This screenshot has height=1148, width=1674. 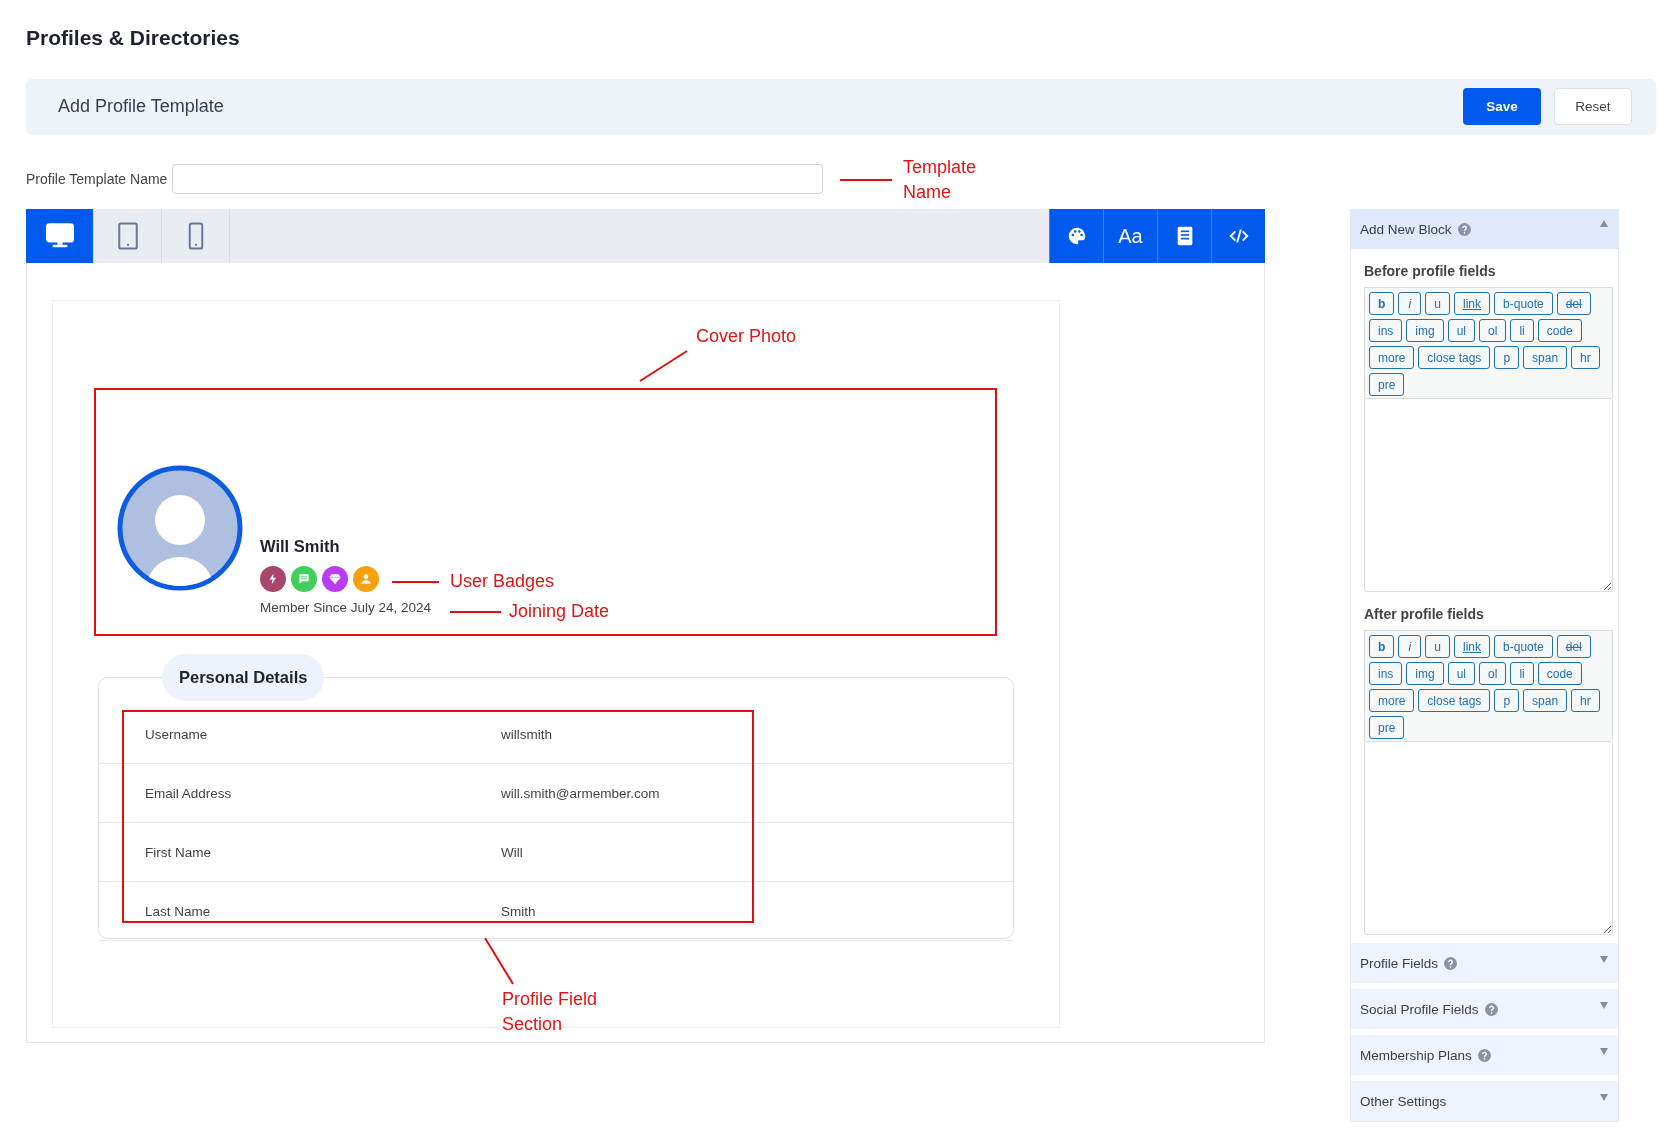 I want to click on annotation-label: User Badges, so click(x=502, y=581).